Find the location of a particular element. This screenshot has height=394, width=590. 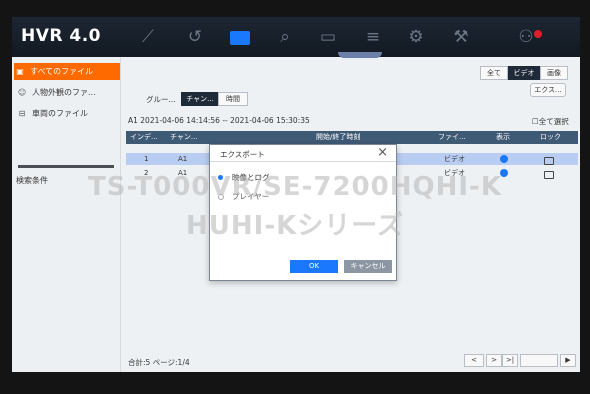

magic-wand-icon: ⟋ is located at coordinates (148, 37).